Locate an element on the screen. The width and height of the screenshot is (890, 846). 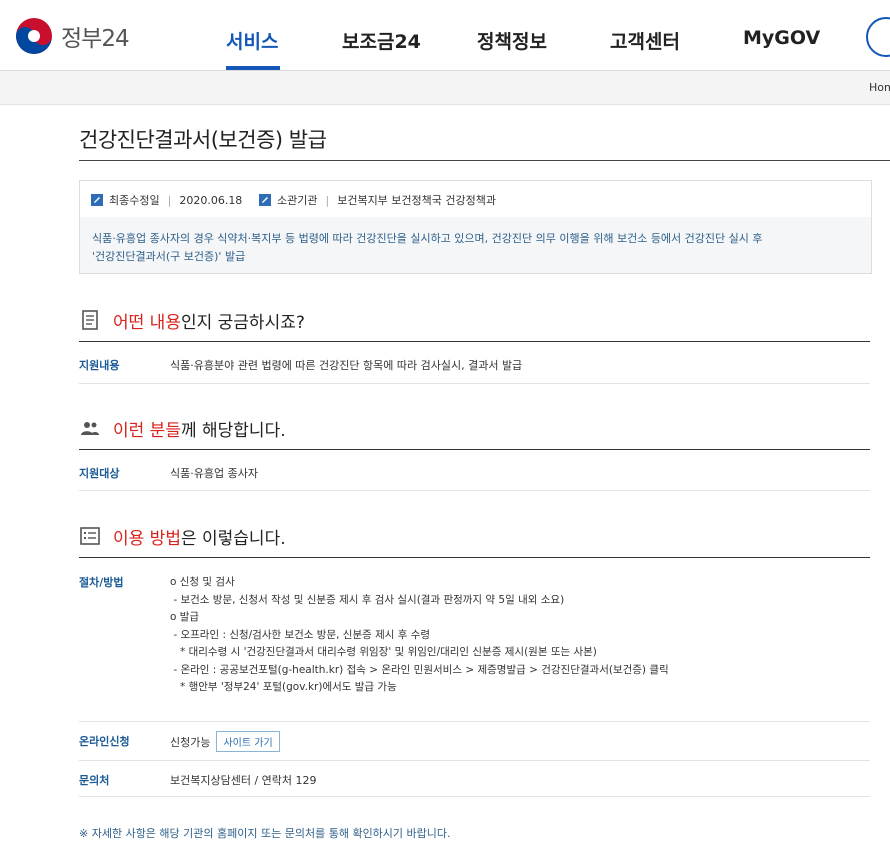
agency-label: 소관기관 is located at coordinates (297, 200).